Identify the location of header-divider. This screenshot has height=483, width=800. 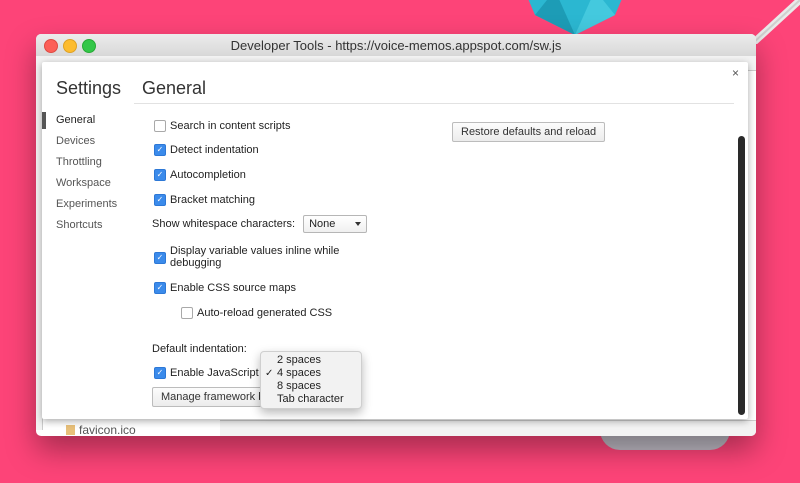
(434, 103).